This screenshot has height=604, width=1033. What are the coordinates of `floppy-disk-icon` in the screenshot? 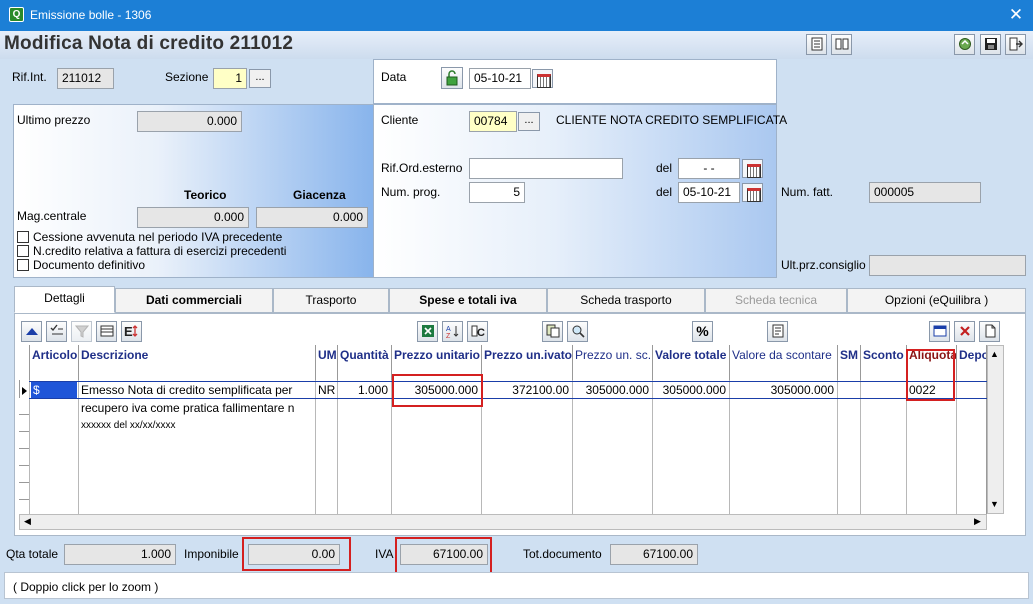 It's located at (990, 44).